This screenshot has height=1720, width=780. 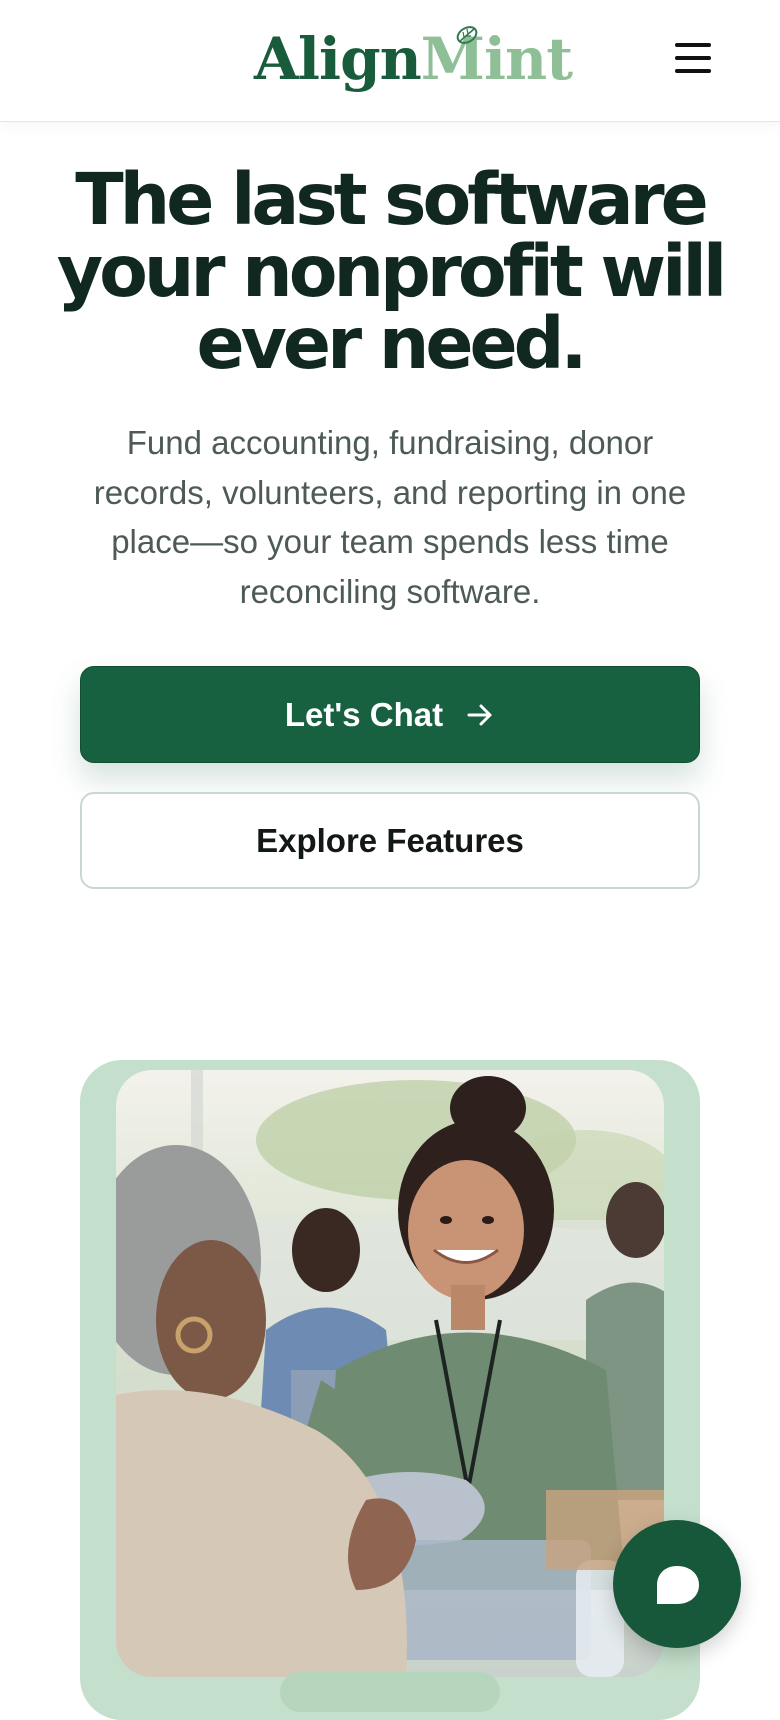 What do you see at coordinates (364, 714) in the screenshot?
I see `lets-chat-label: Let's Chat` at bounding box center [364, 714].